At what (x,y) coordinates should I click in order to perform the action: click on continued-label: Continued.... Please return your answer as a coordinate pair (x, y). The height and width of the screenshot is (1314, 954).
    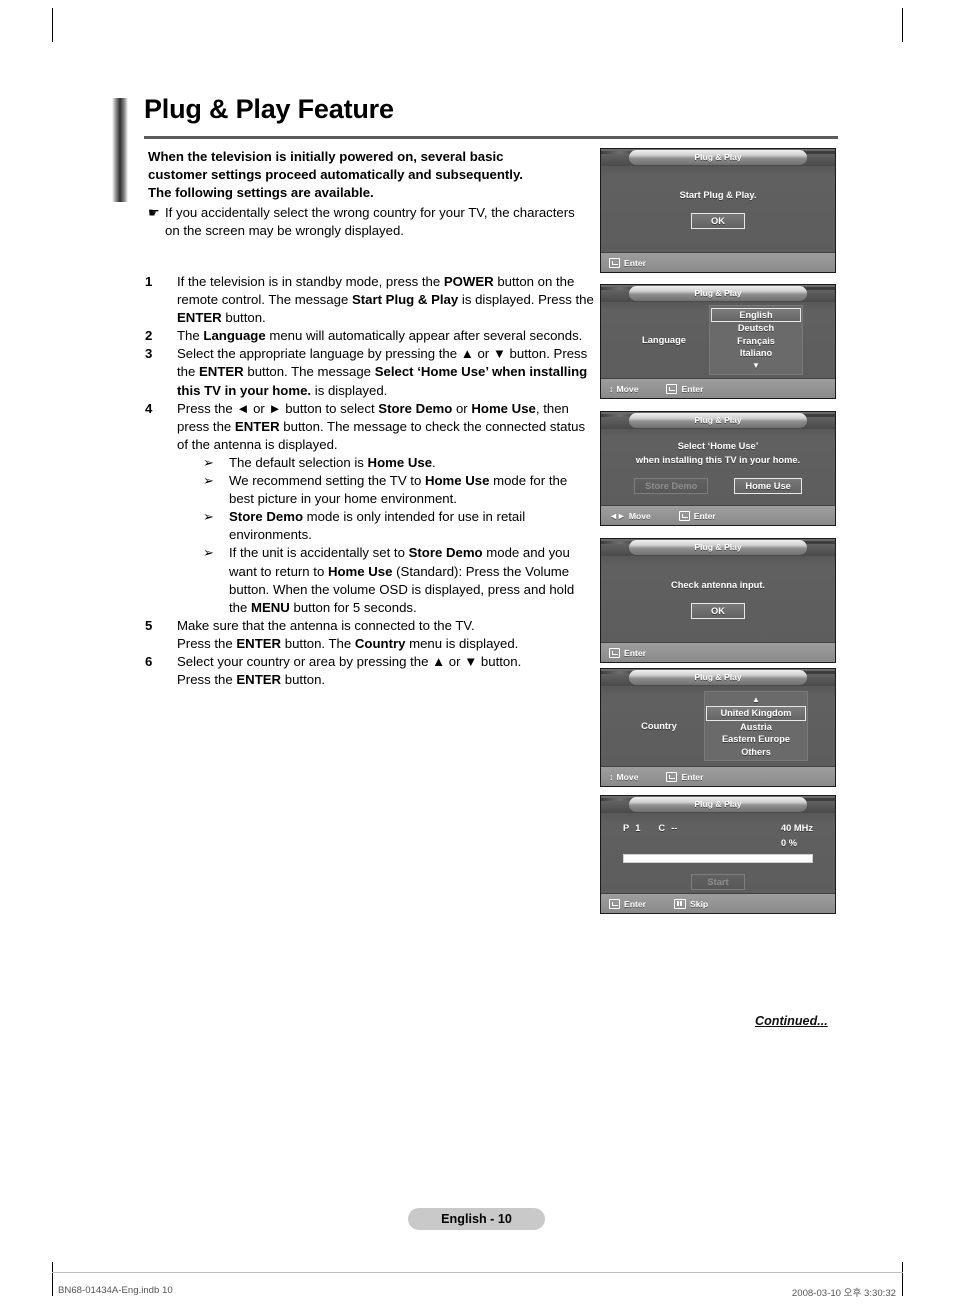
    Looking at the image, I should click on (791, 1021).